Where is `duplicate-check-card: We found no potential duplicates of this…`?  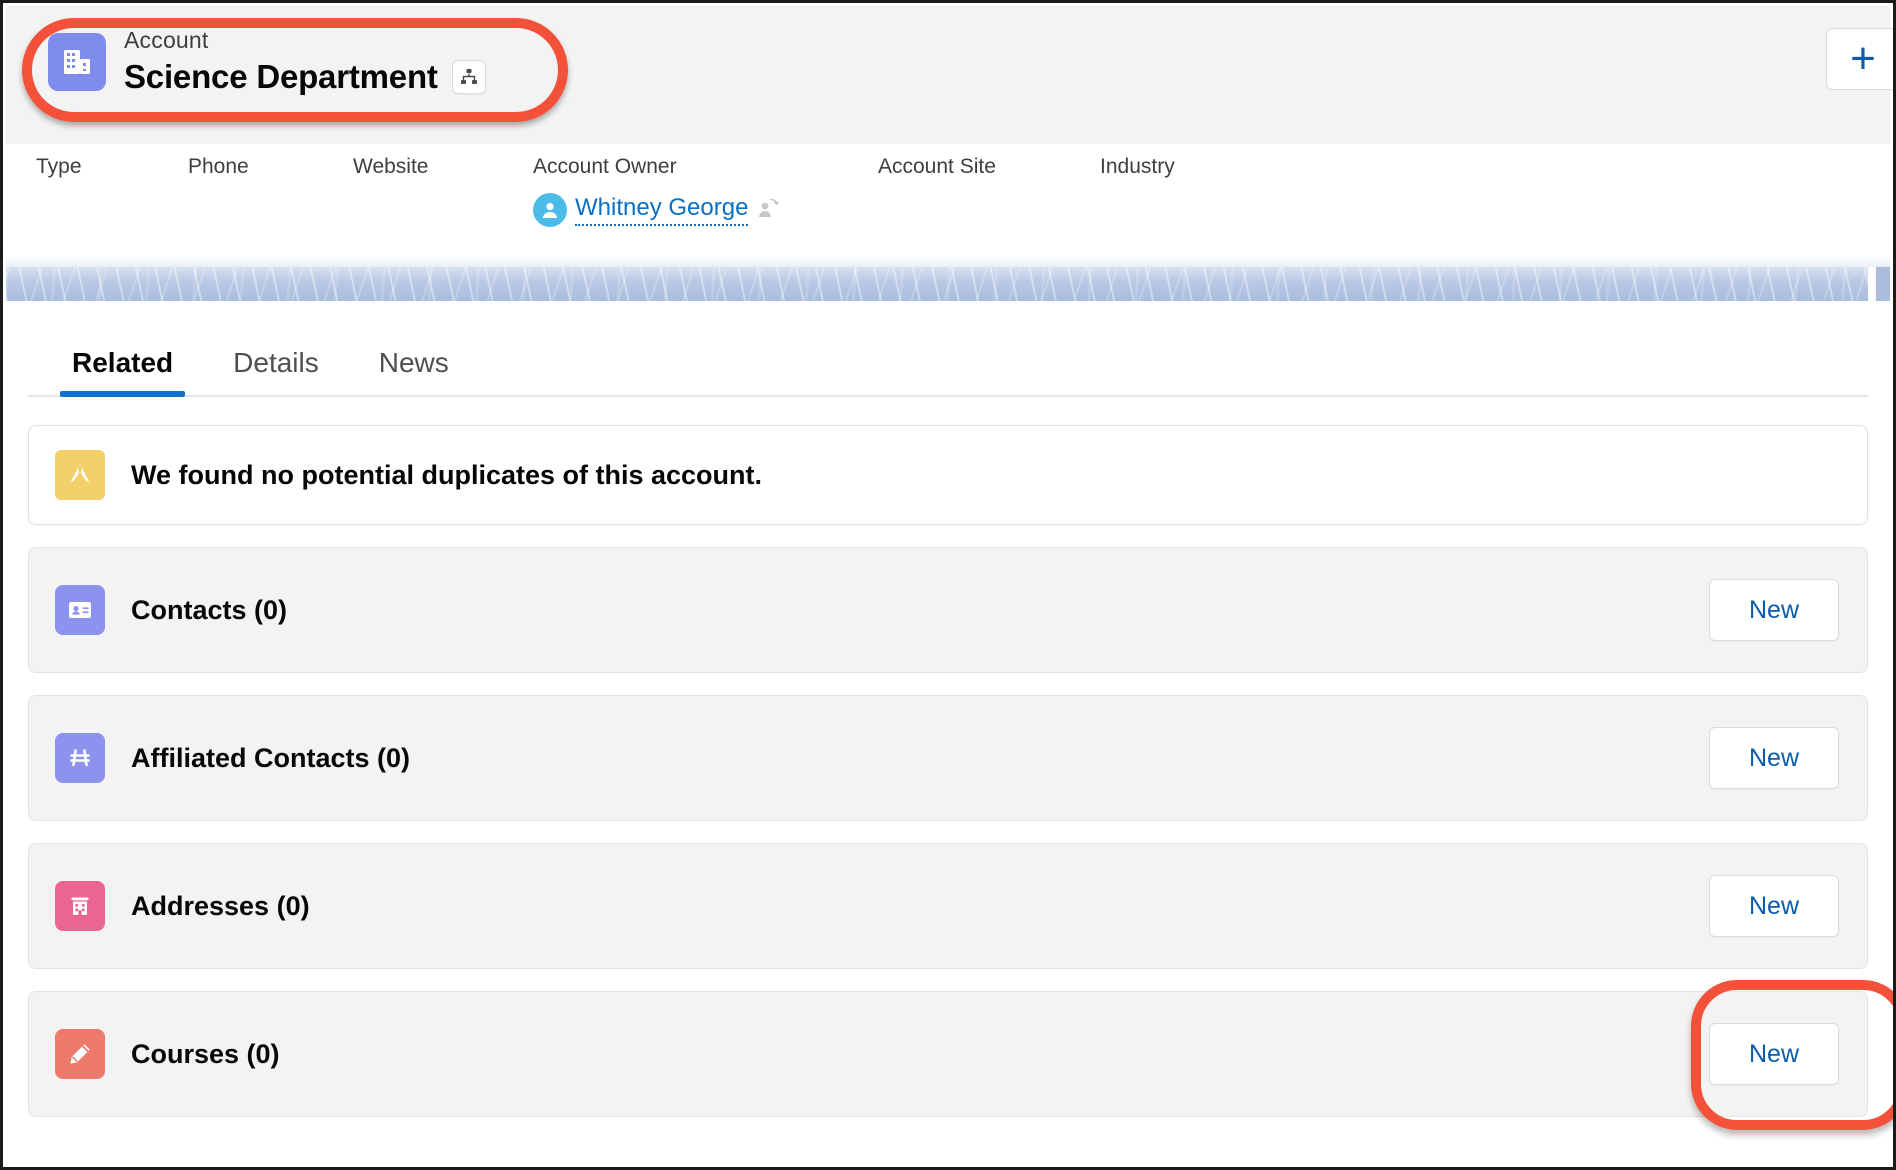 duplicate-check-card: We found no potential duplicates of this… is located at coordinates (948, 475).